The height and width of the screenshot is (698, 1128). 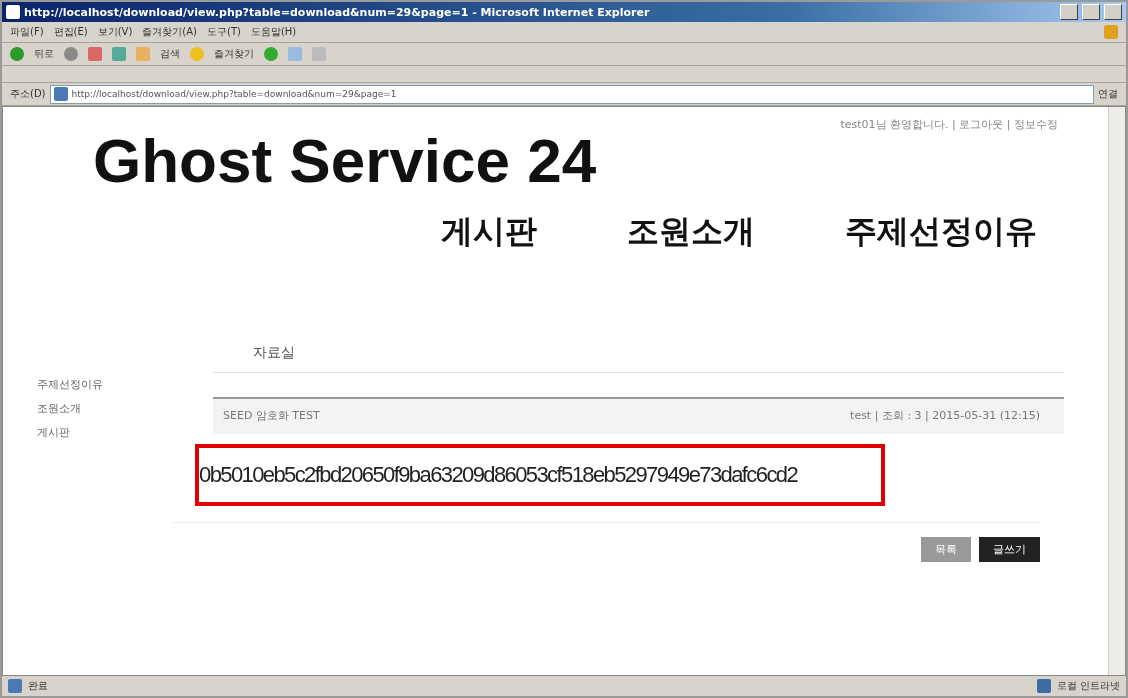 What do you see at coordinates (941, 232) in the screenshot?
I see `nav-link: 주제선정이유` at bounding box center [941, 232].